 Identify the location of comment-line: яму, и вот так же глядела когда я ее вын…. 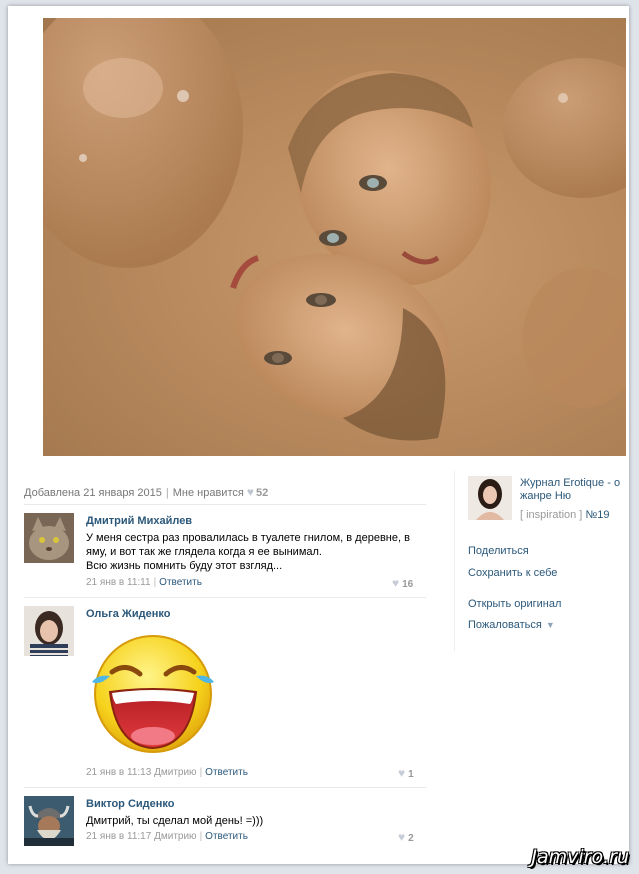
(204, 552).